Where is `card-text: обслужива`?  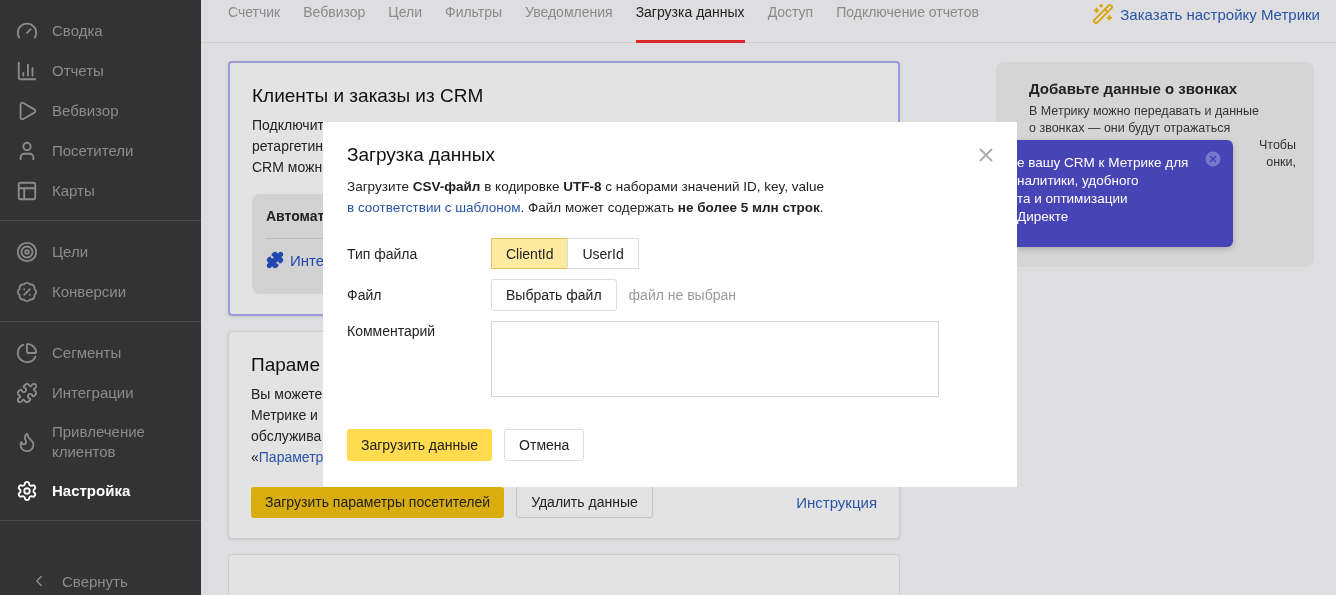
card-text: обслужива is located at coordinates (286, 436).